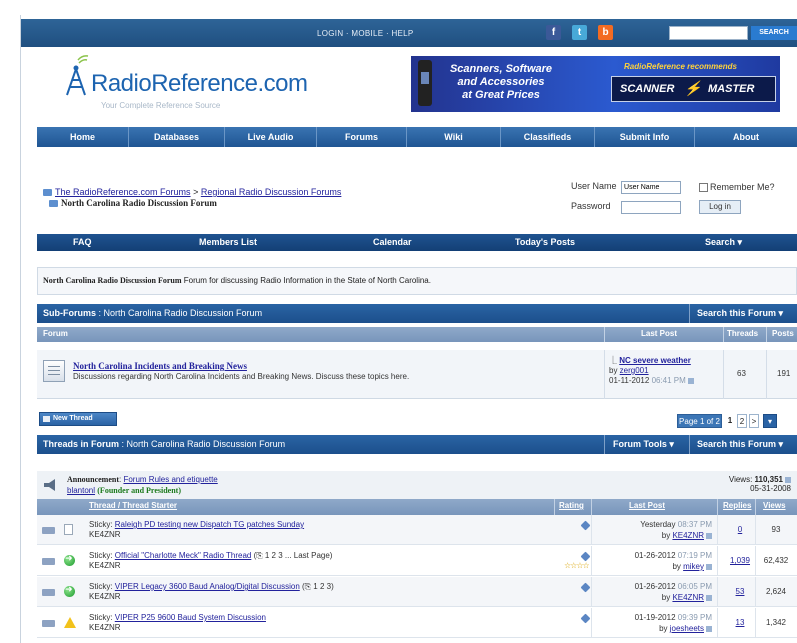 The image size is (797, 643). I want to click on col-forum: Forum, so click(55, 333).